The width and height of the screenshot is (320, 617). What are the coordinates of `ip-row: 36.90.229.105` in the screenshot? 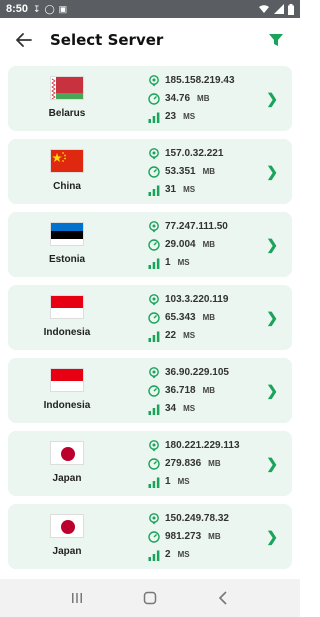 It's located at (188, 373).